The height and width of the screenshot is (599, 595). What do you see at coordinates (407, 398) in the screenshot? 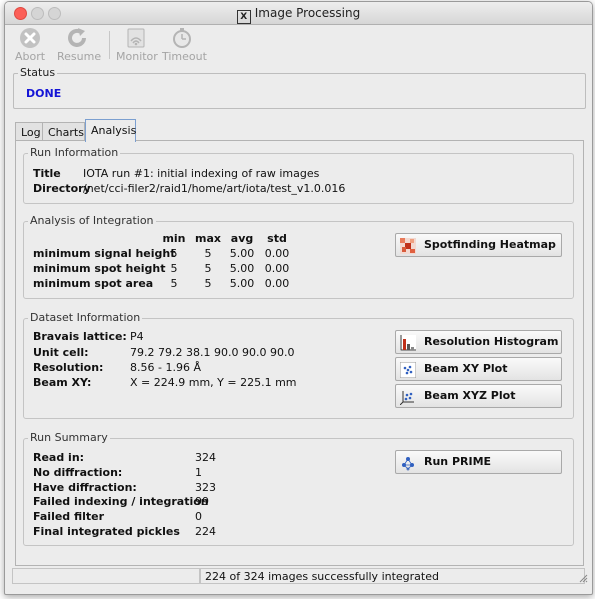
I see `3d-plot-icon` at bounding box center [407, 398].